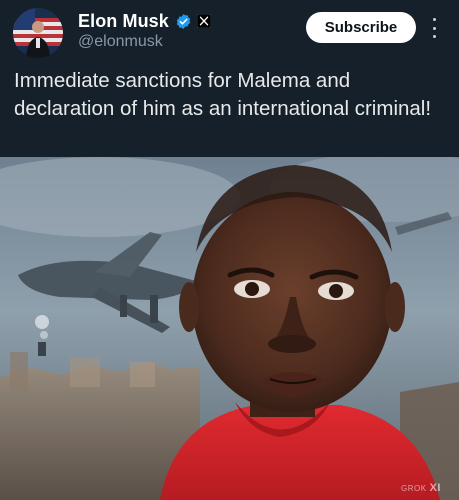 Image resolution: width=459 pixels, height=500 pixels. What do you see at coordinates (123, 21) in the screenshot?
I see `author-display-name: Elon Musk` at bounding box center [123, 21].